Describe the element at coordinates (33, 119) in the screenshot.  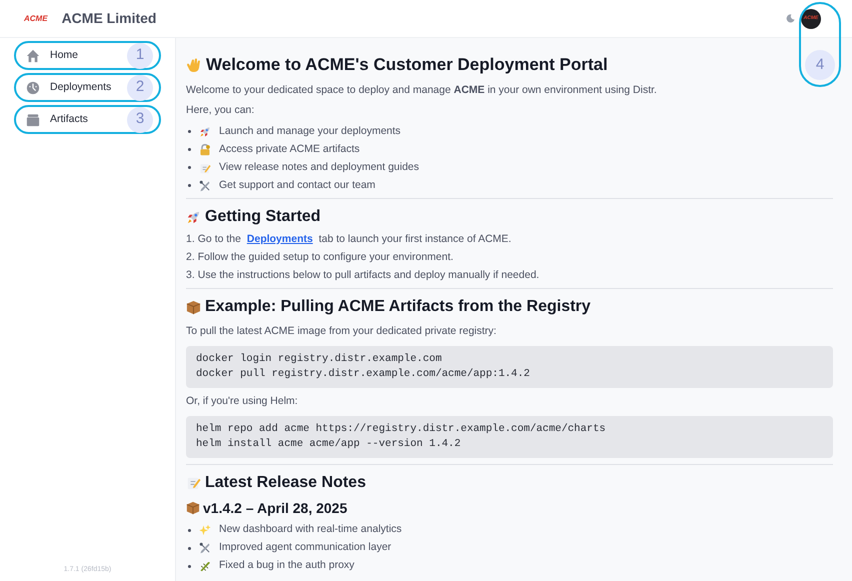
I see `box-icon` at that location.